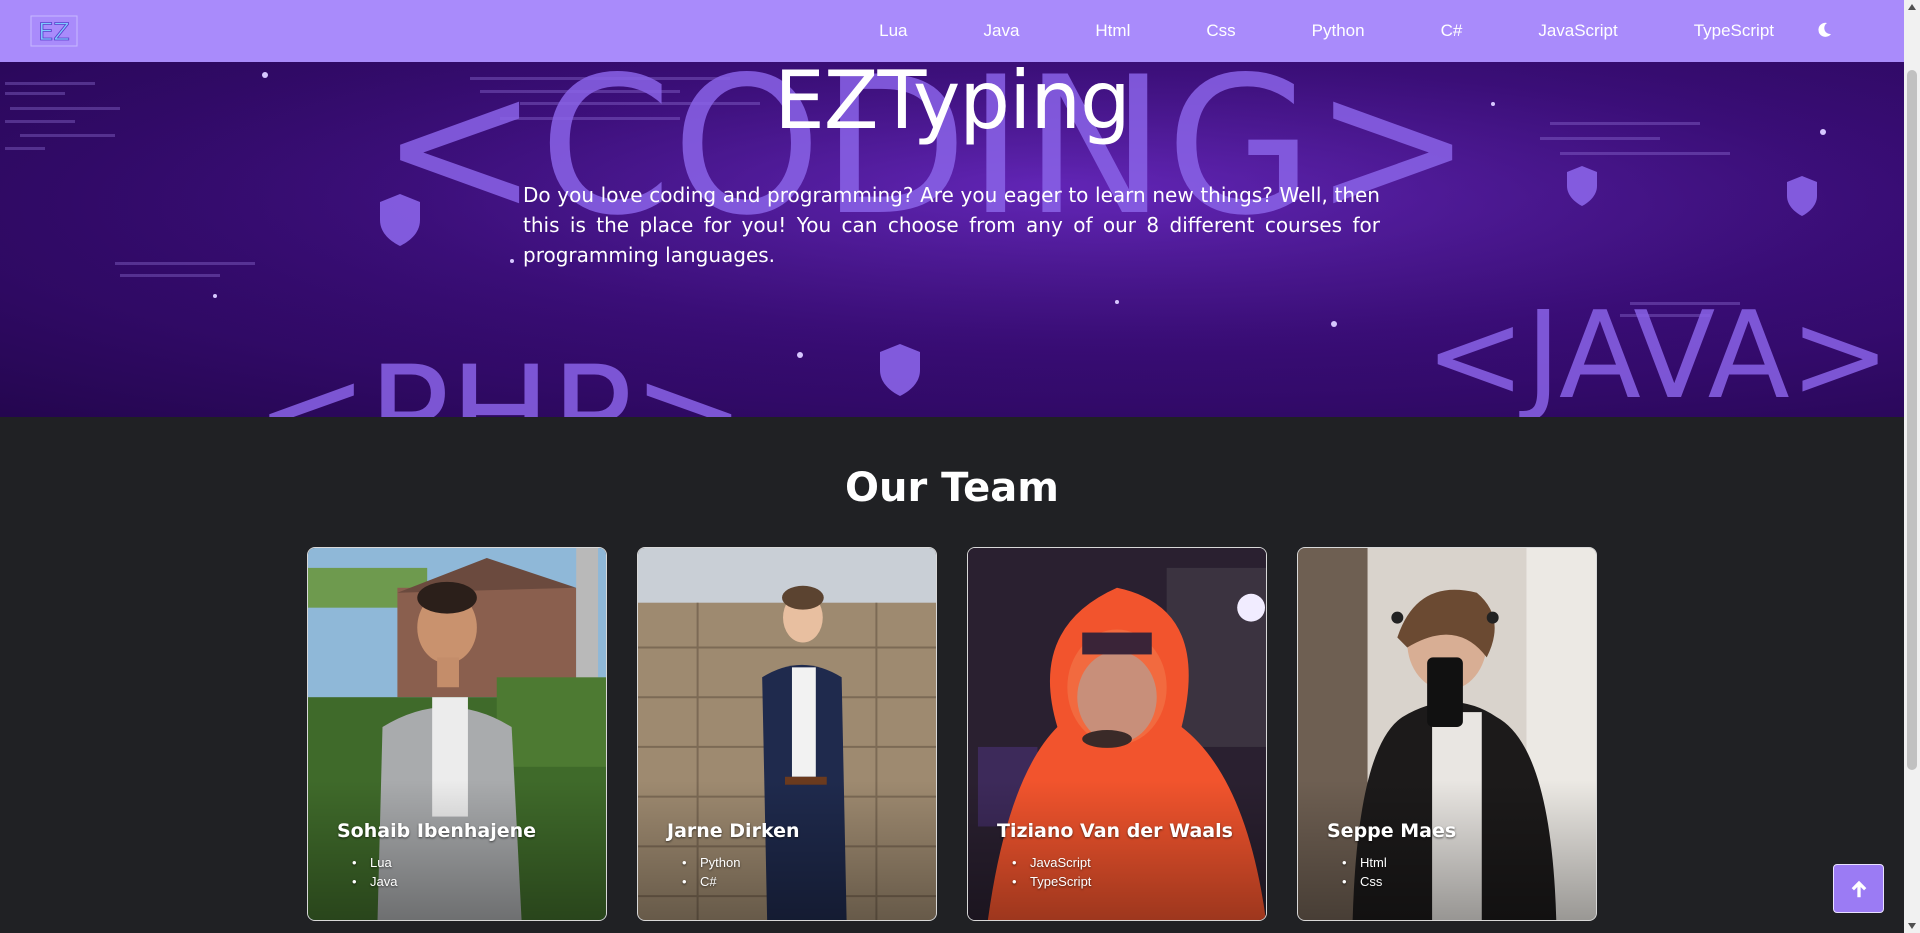 This screenshot has height=933, width=1920. Describe the element at coordinates (1912, 7) in the screenshot. I see `scroll-up-arrow-icon` at that location.